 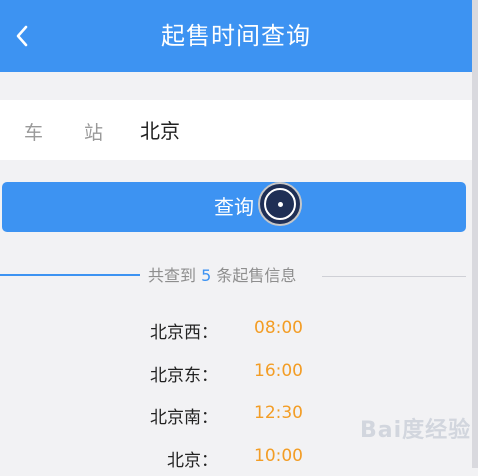 I want to click on list-item: 北京东： 16:00, so click(x=236, y=376).